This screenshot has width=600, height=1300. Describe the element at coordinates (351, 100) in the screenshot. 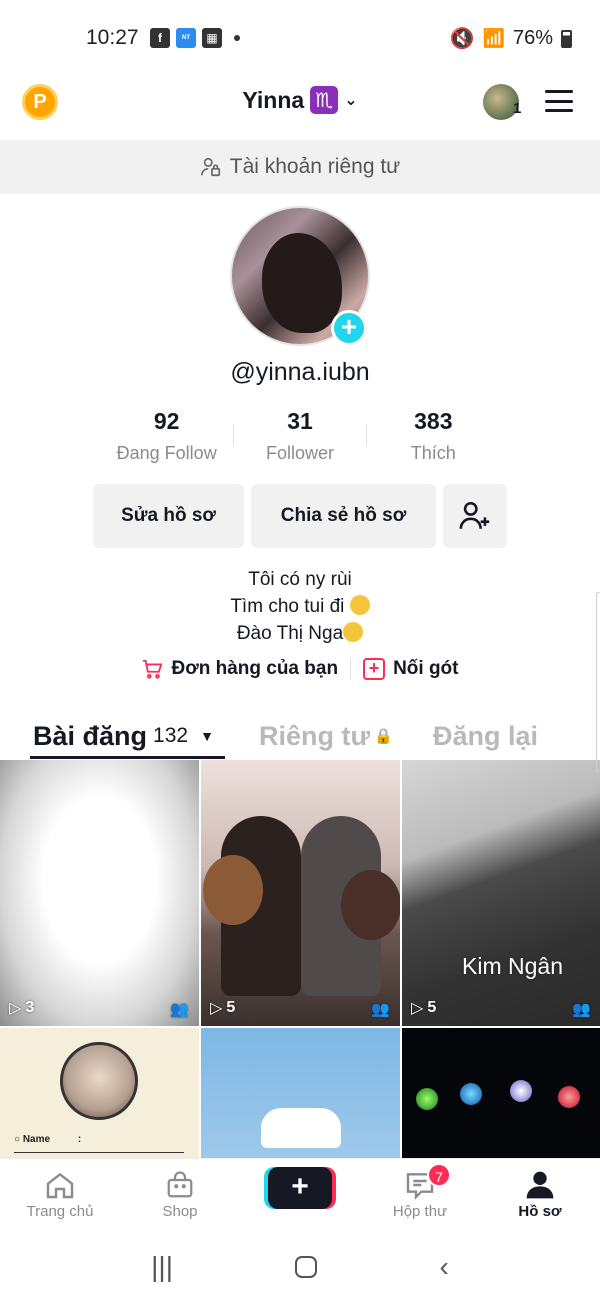

I see `chevron-down-icon: ⌄` at that location.